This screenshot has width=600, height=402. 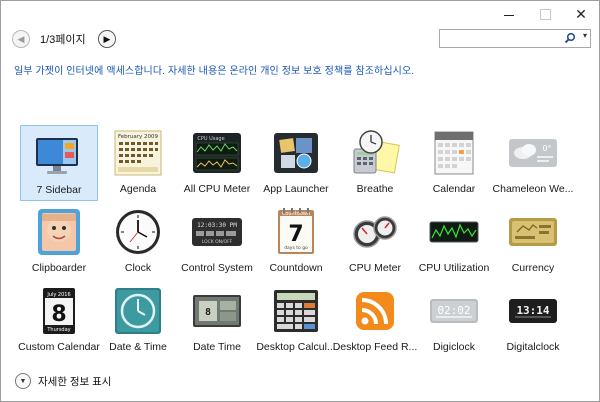 I want to click on gadget-item-app-launcher: App Launcher, so click(x=296, y=163).